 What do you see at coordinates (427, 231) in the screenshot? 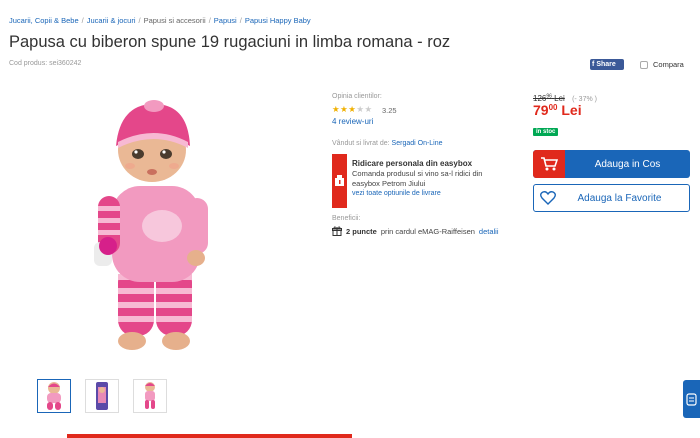
I see `benefit-text: prin cardul eMAG-Raiffeisen` at bounding box center [427, 231].